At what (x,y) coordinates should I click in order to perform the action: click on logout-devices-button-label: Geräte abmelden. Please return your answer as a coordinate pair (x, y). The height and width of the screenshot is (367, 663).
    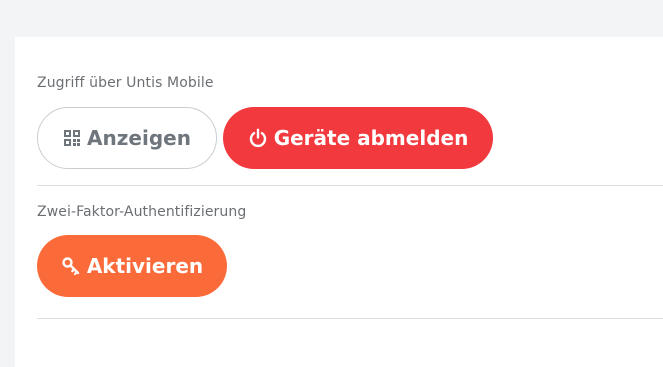
    Looking at the image, I should click on (371, 138).